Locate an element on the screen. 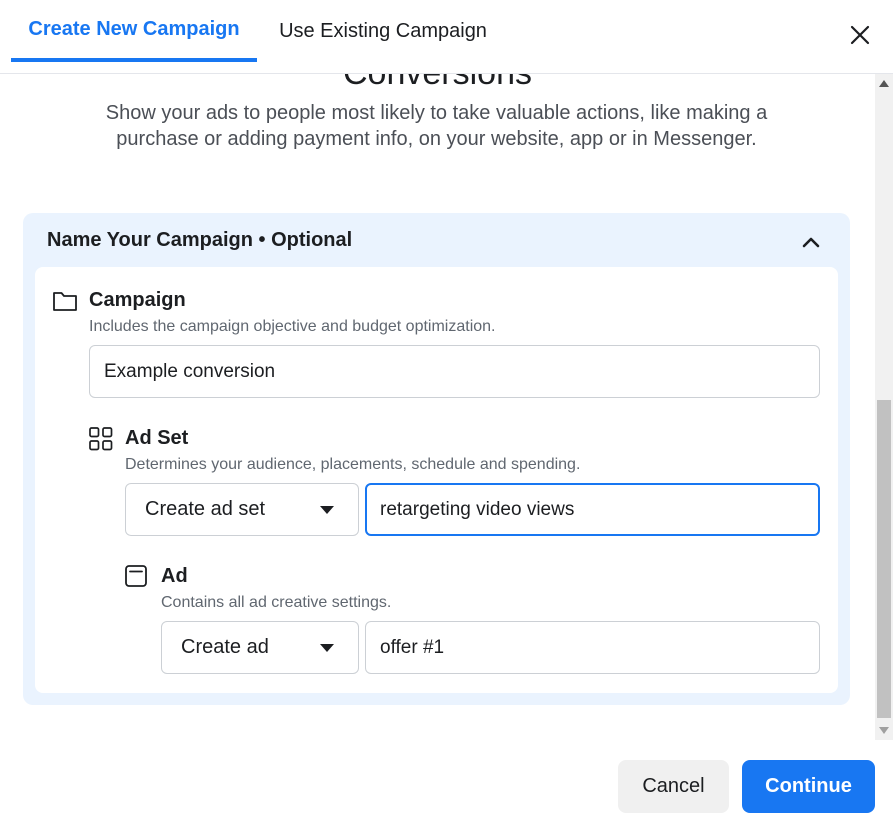 The image size is (893, 825). objective-title: Conversions is located at coordinates (437, 83).